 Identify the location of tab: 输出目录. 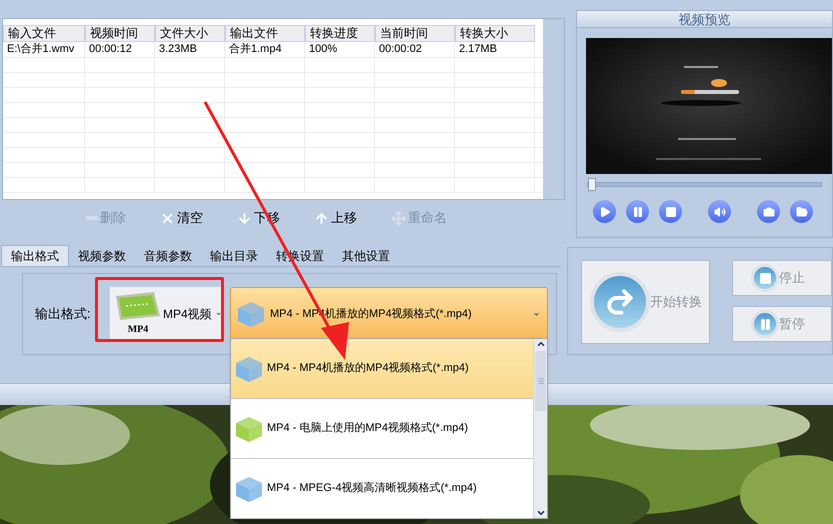
(234, 255).